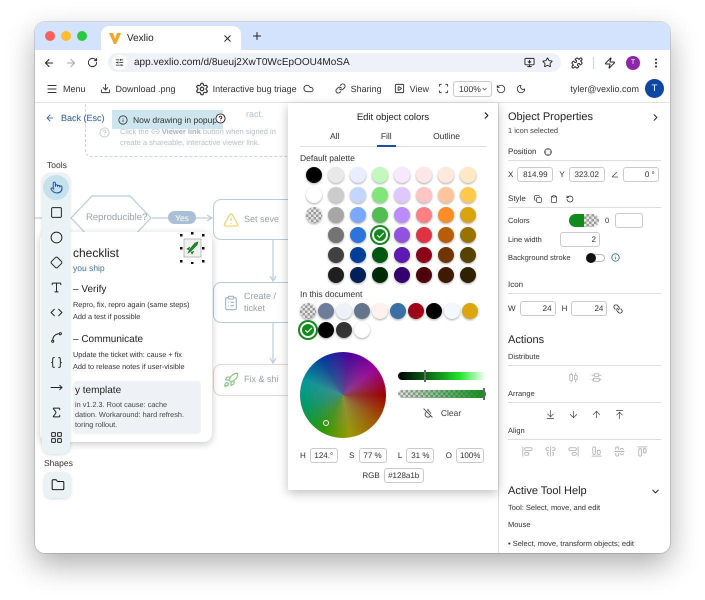  Describe the element at coordinates (446, 138) in the screenshot. I see `color-tab: Outline` at that location.